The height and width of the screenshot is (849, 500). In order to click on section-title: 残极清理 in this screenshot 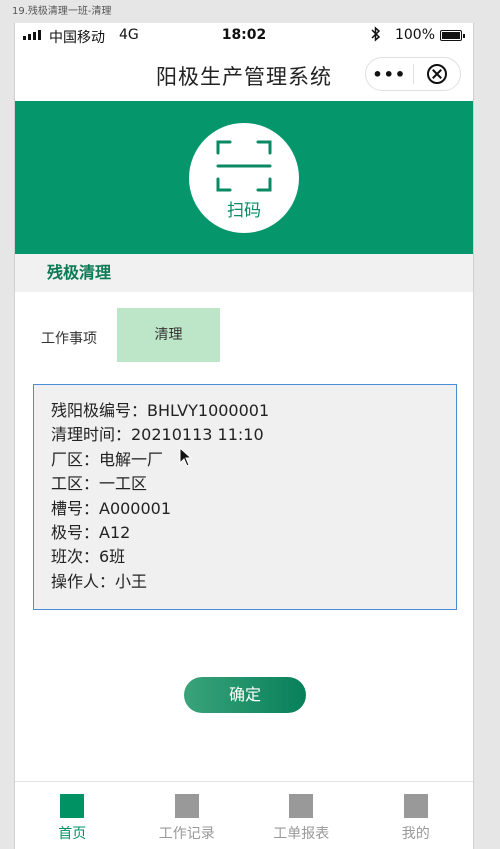, I will do `click(244, 273)`.